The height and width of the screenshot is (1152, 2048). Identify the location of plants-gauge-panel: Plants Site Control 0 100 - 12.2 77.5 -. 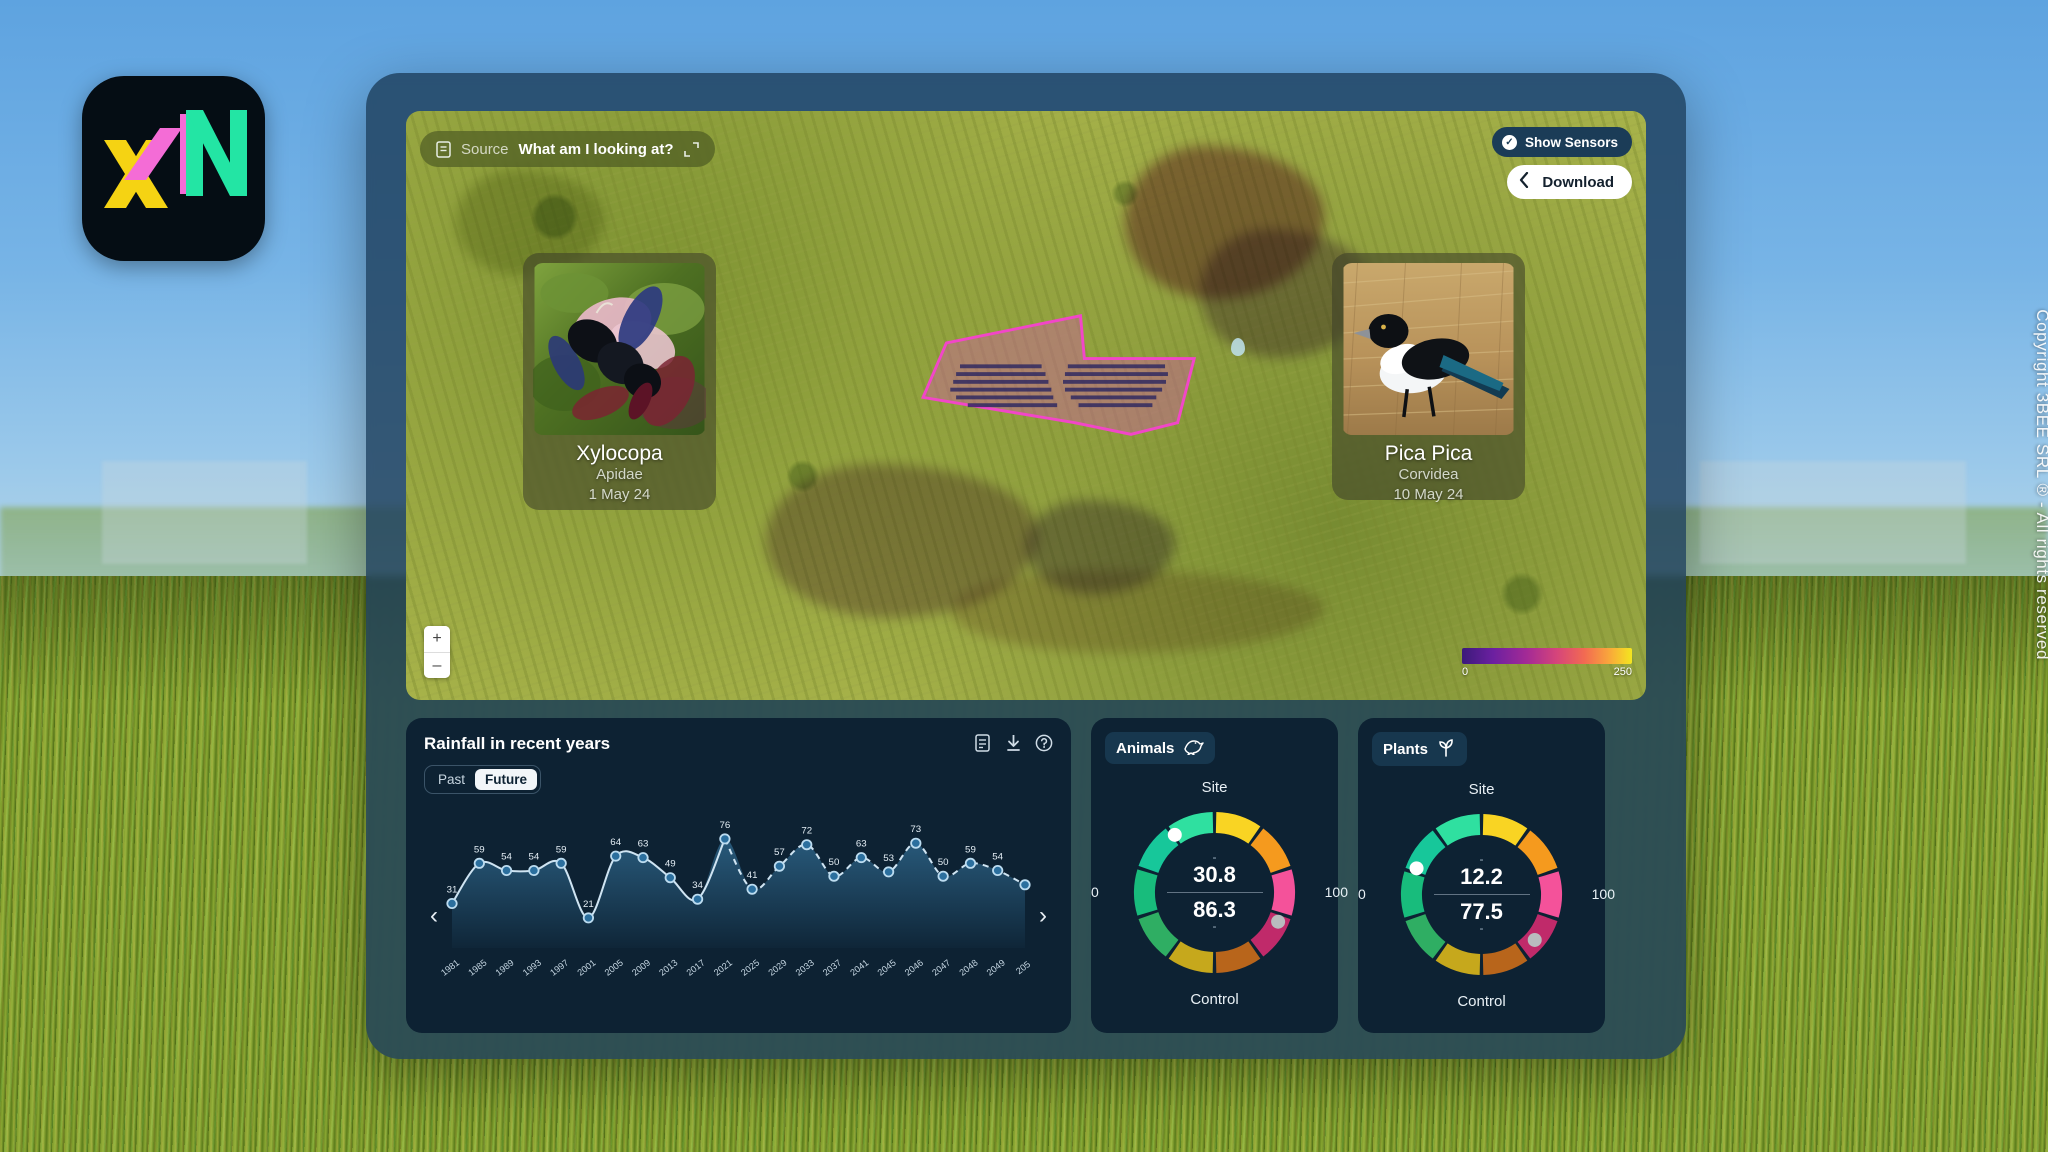
(1486, 875).